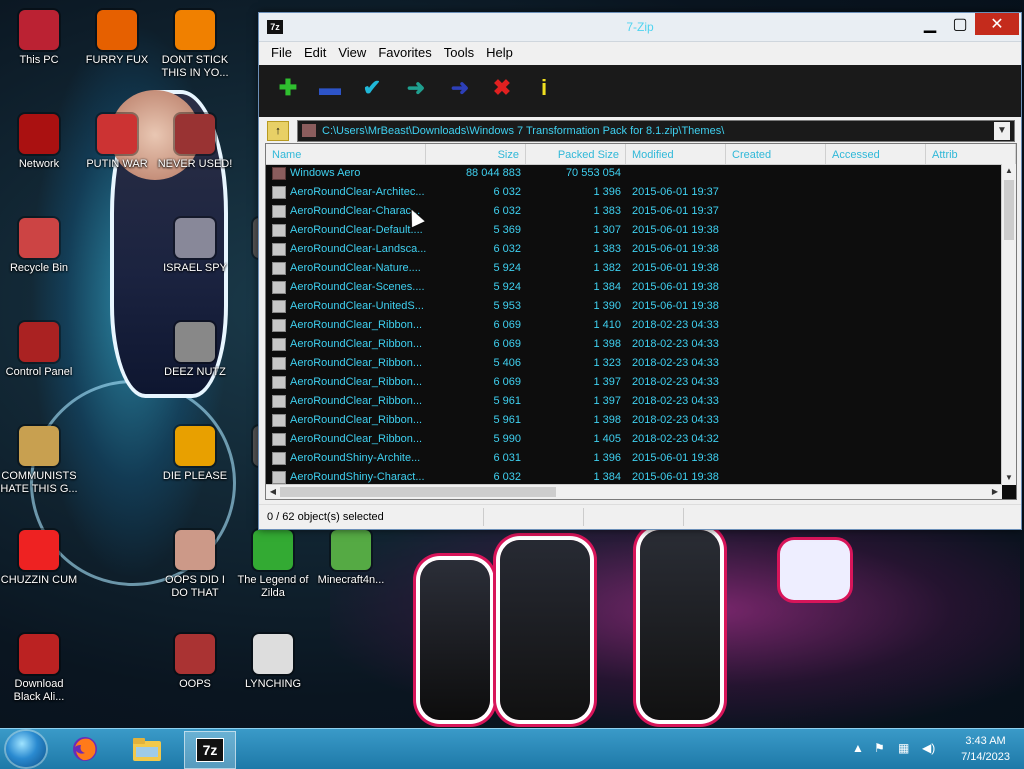 The image size is (1024, 769). I want to click on test-icon: ✔, so click(372, 88).